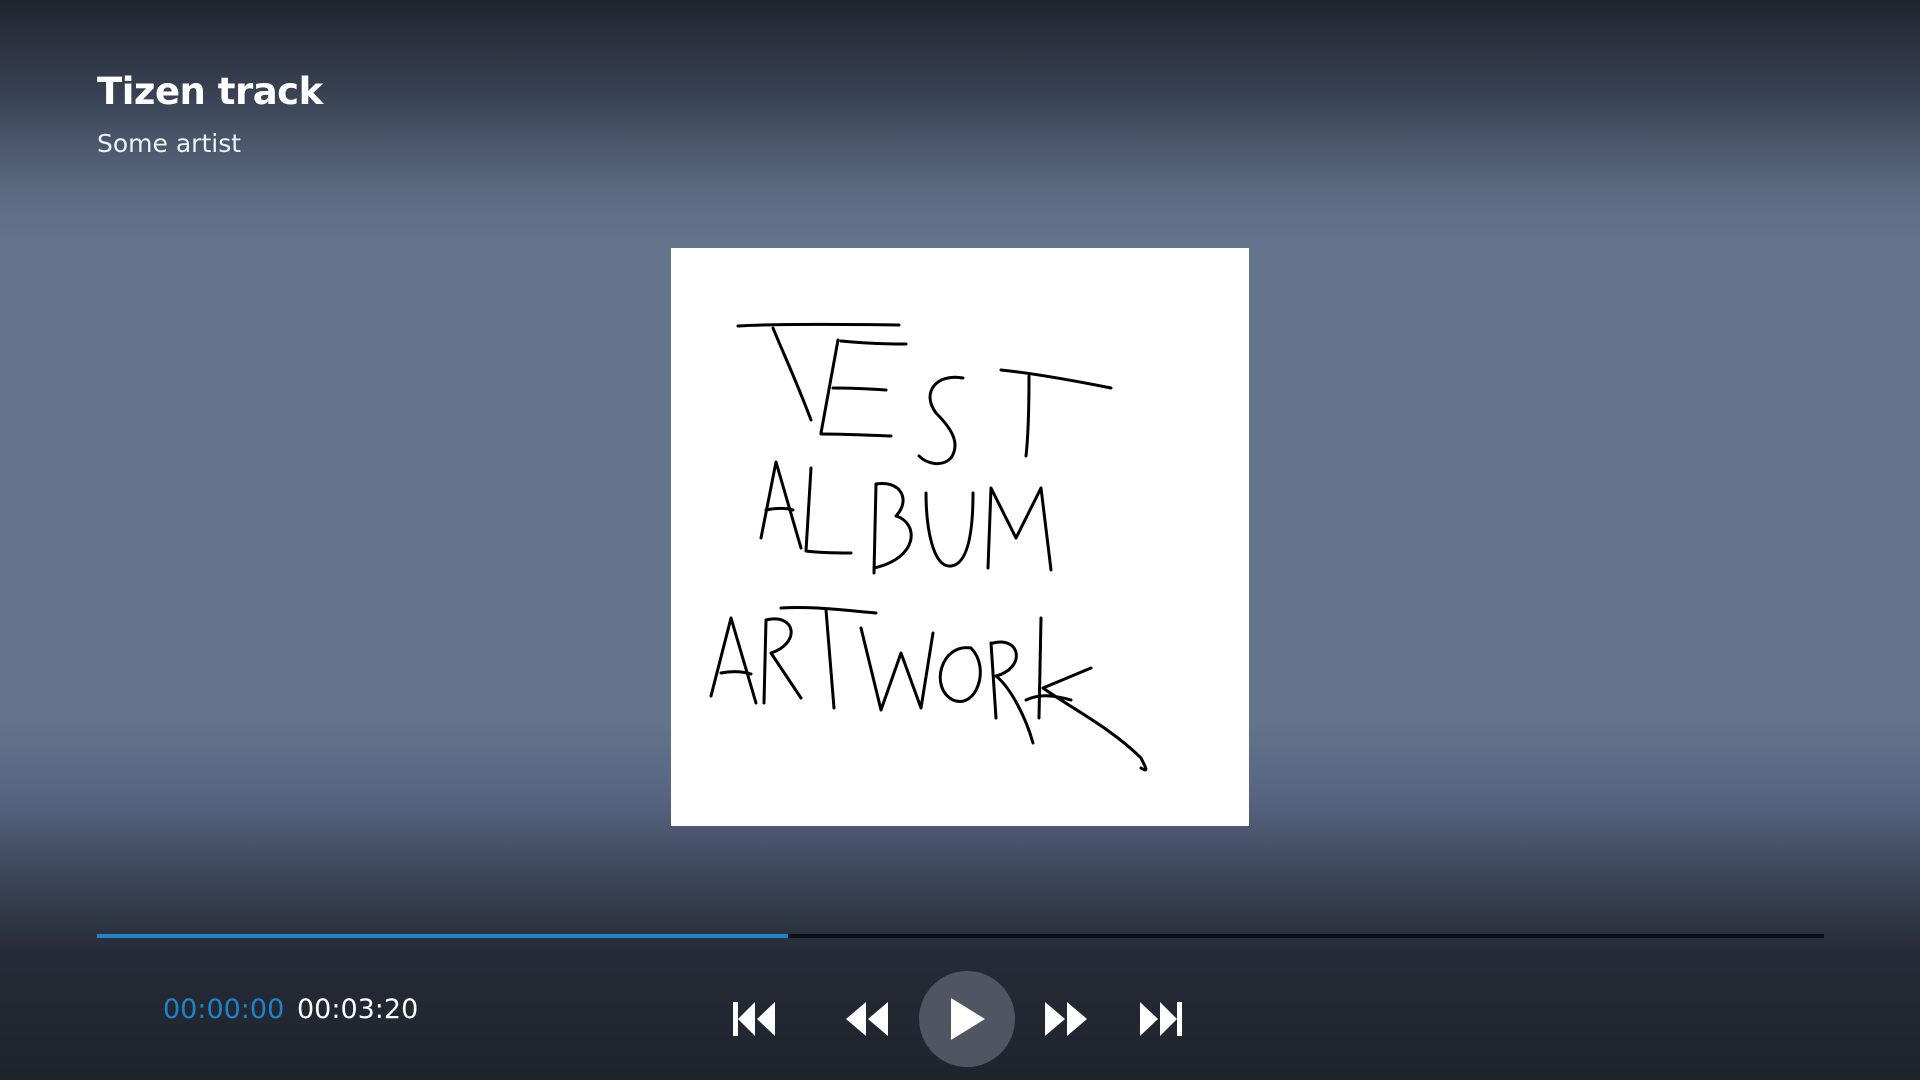 The width and height of the screenshot is (1920, 1080). I want to click on track-title: Tizen track, so click(210, 91).